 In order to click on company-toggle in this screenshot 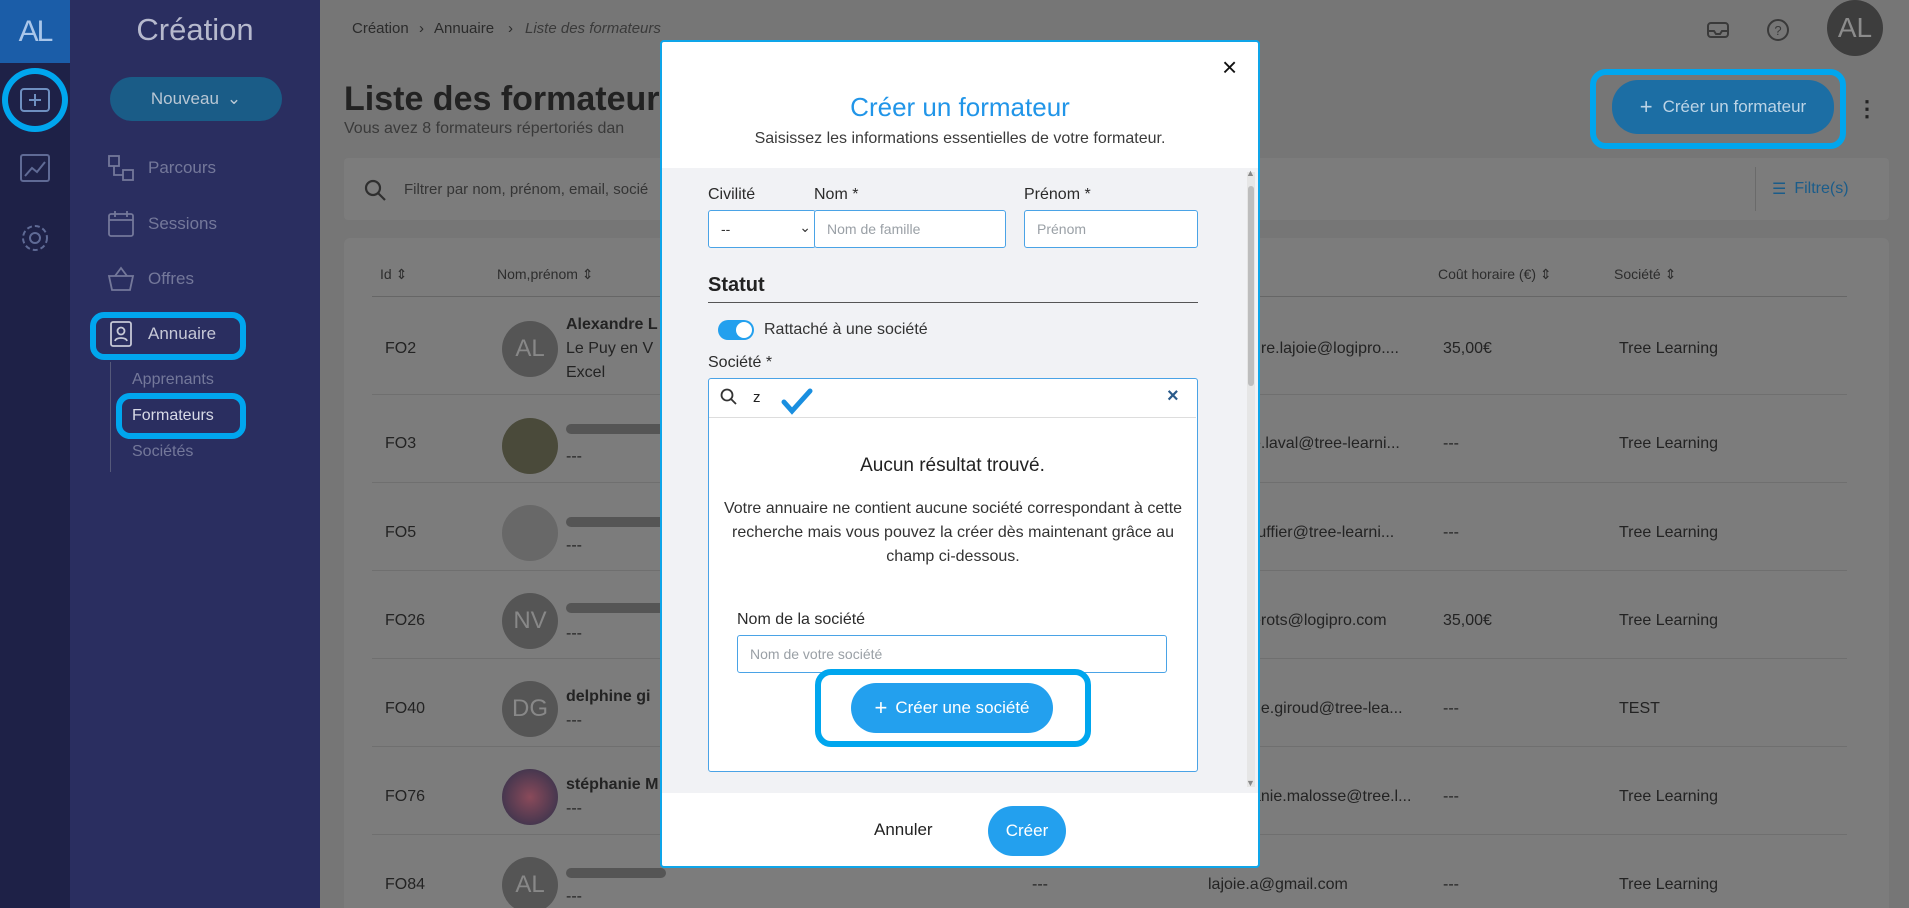, I will do `click(736, 330)`.